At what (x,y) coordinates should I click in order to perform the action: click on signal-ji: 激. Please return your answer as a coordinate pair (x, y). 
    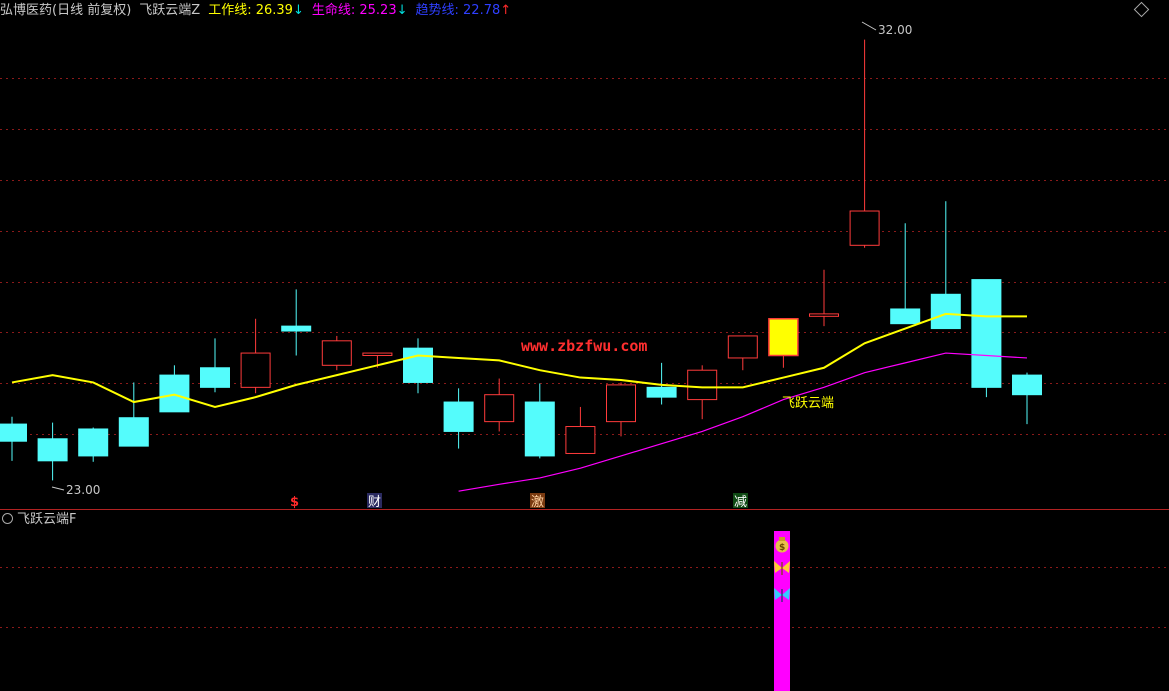
    Looking at the image, I should click on (537, 501).